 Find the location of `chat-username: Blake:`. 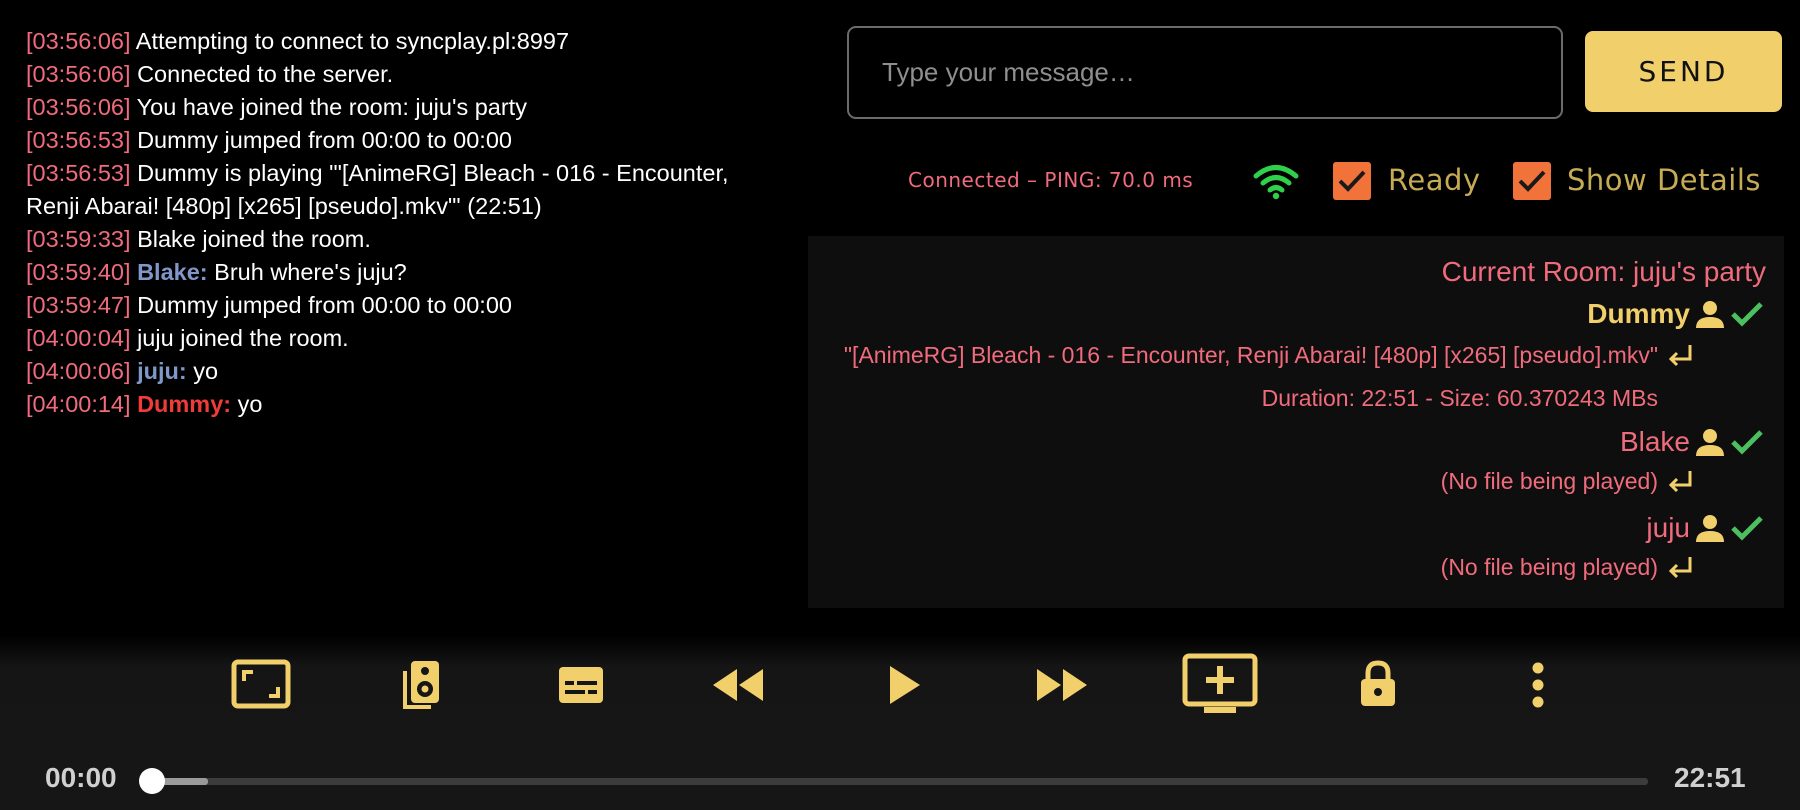

chat-username: Blake: is located at coordinates (172, 272).